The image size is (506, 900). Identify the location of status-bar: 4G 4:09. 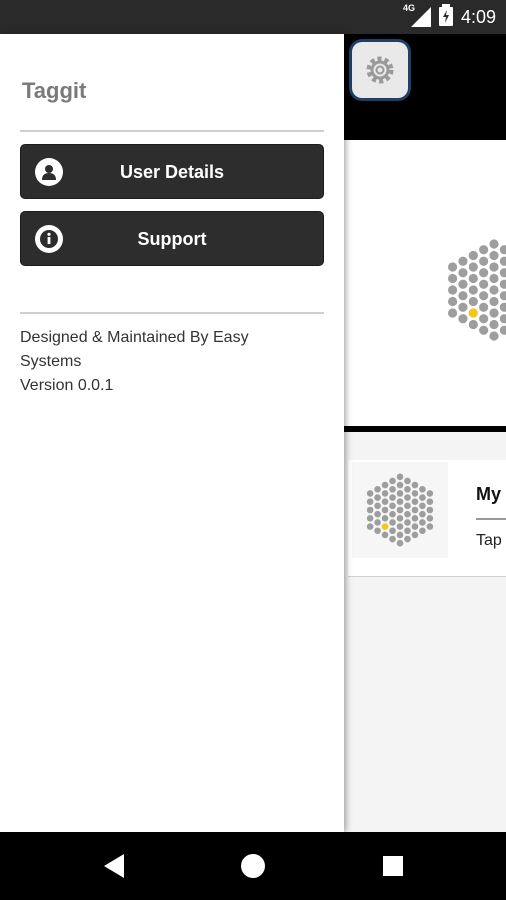
(253, 17).